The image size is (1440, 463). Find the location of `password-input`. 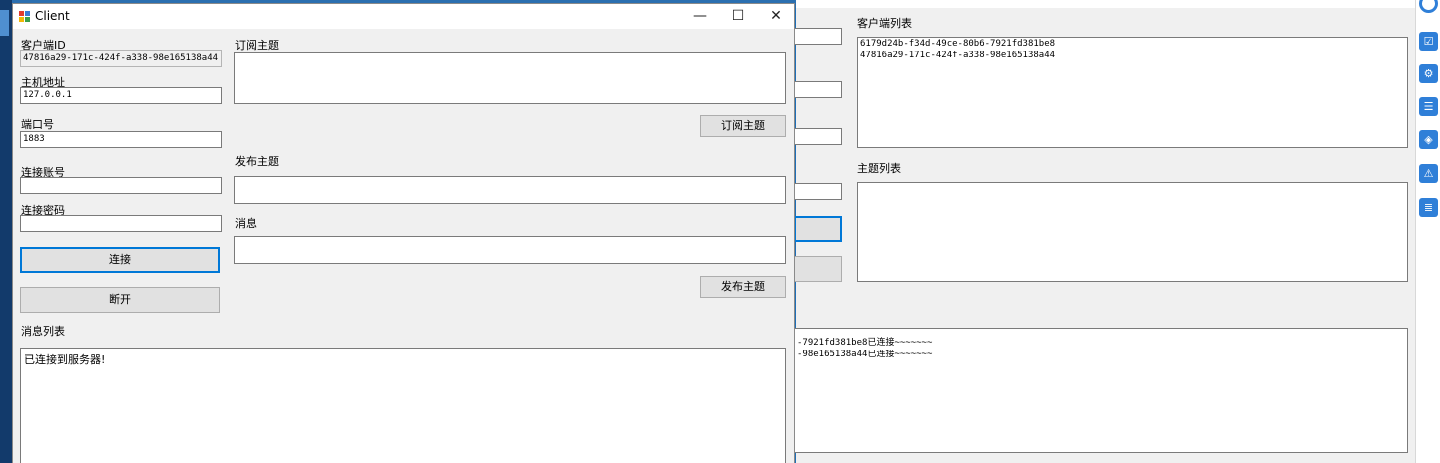

password-input is located at coordinates (121, 223).